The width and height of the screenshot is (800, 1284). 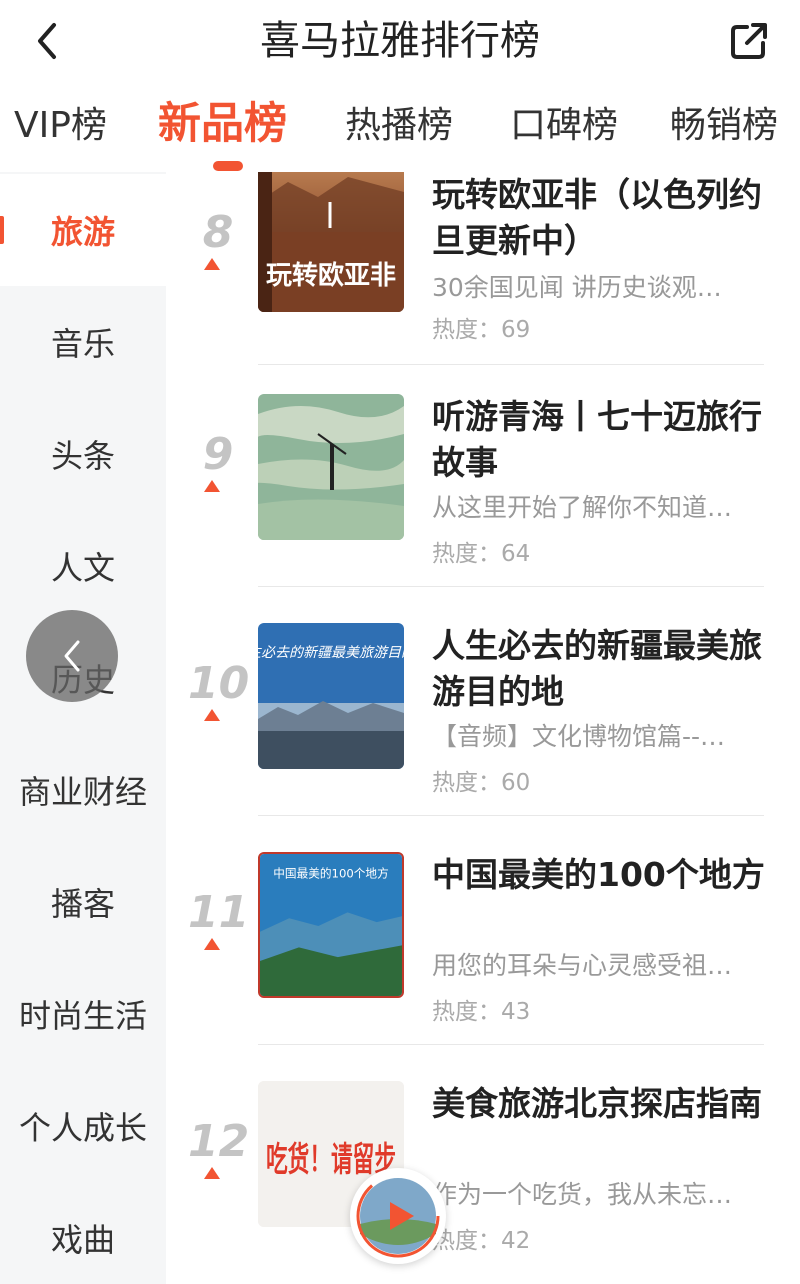 What do you see at coordinates (60, 126) in the screenshot?
I see `tab-vip: VIP榜` at bounding box center [60, 126].